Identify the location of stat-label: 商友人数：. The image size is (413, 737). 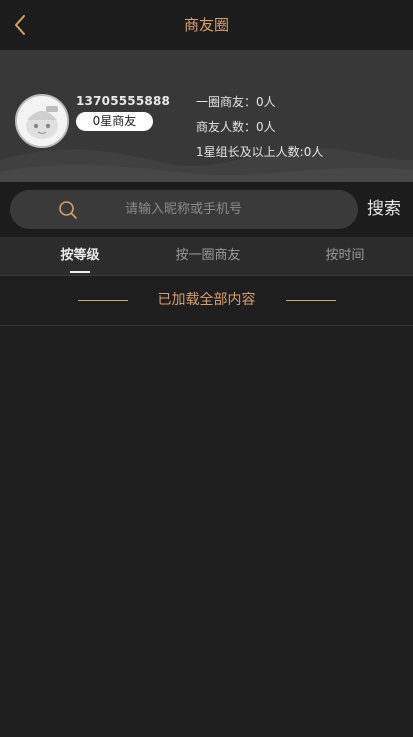
(226, 127).